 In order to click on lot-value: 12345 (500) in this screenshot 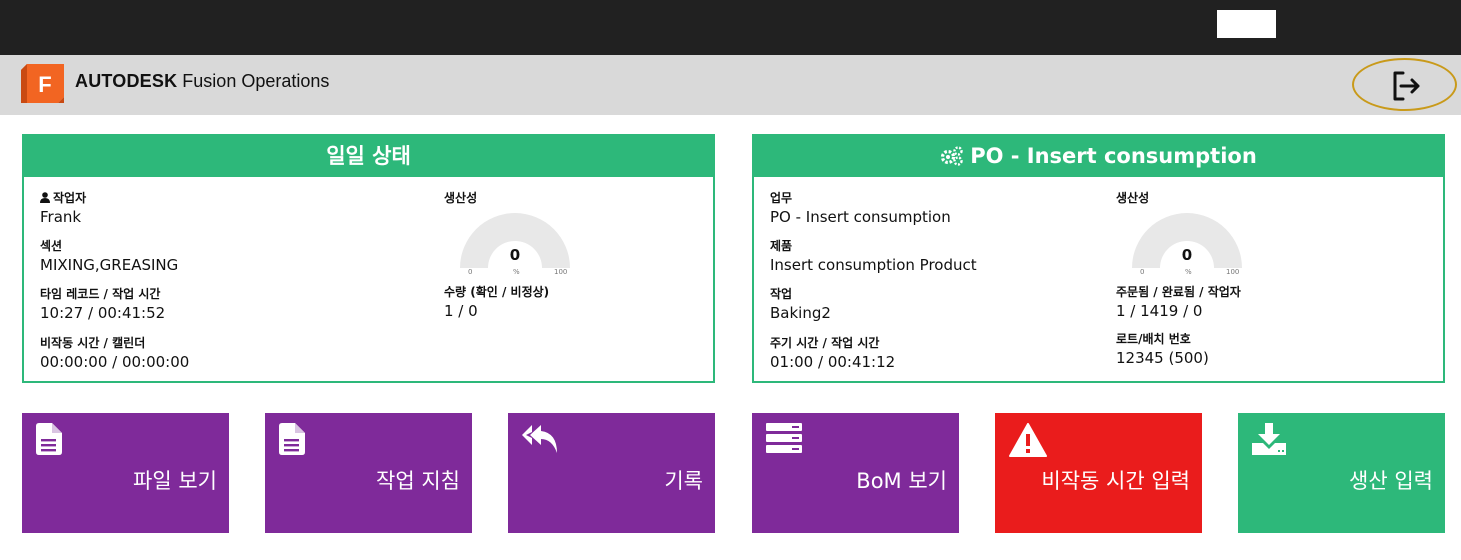, I will do `click(1162, 358)`.